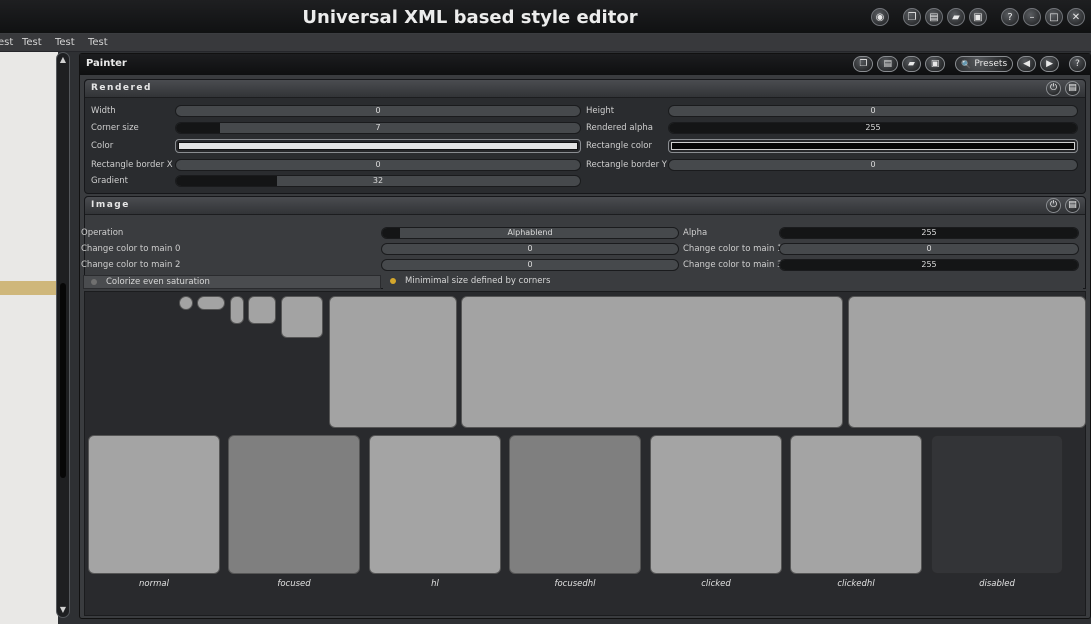  Describe the element at coordinates (110, 205) in the screenshot. I see `image-title: Image` at that location.